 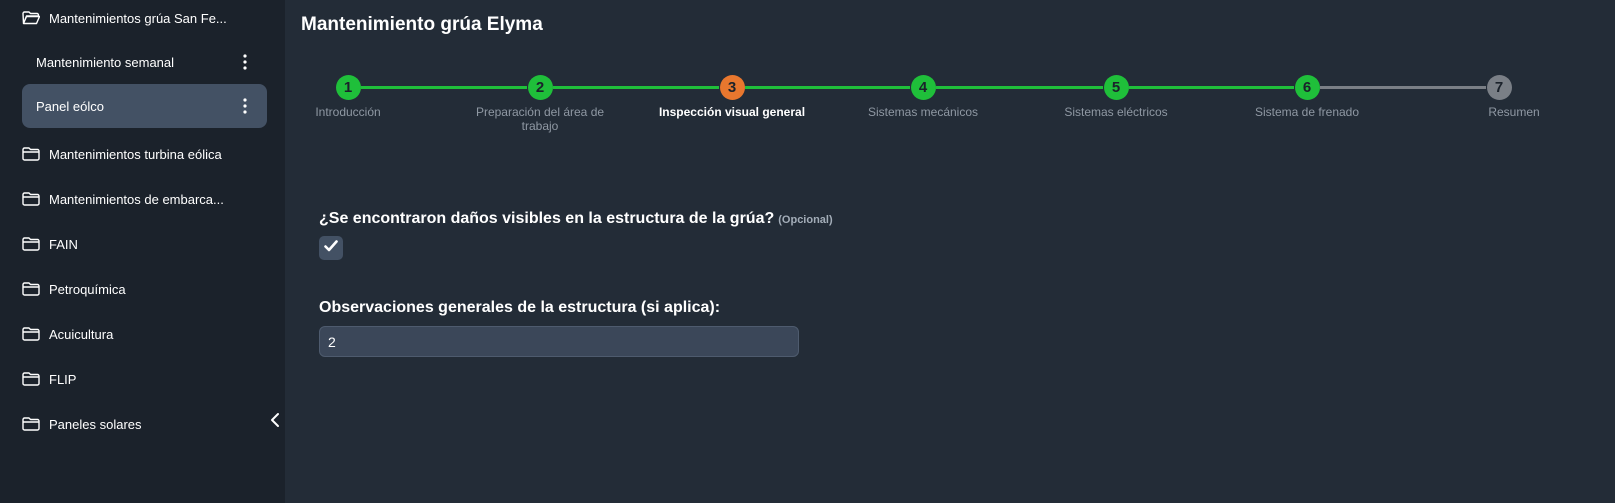 I want to click on step-5-indicator: 5, so click(x=1116, y=87).